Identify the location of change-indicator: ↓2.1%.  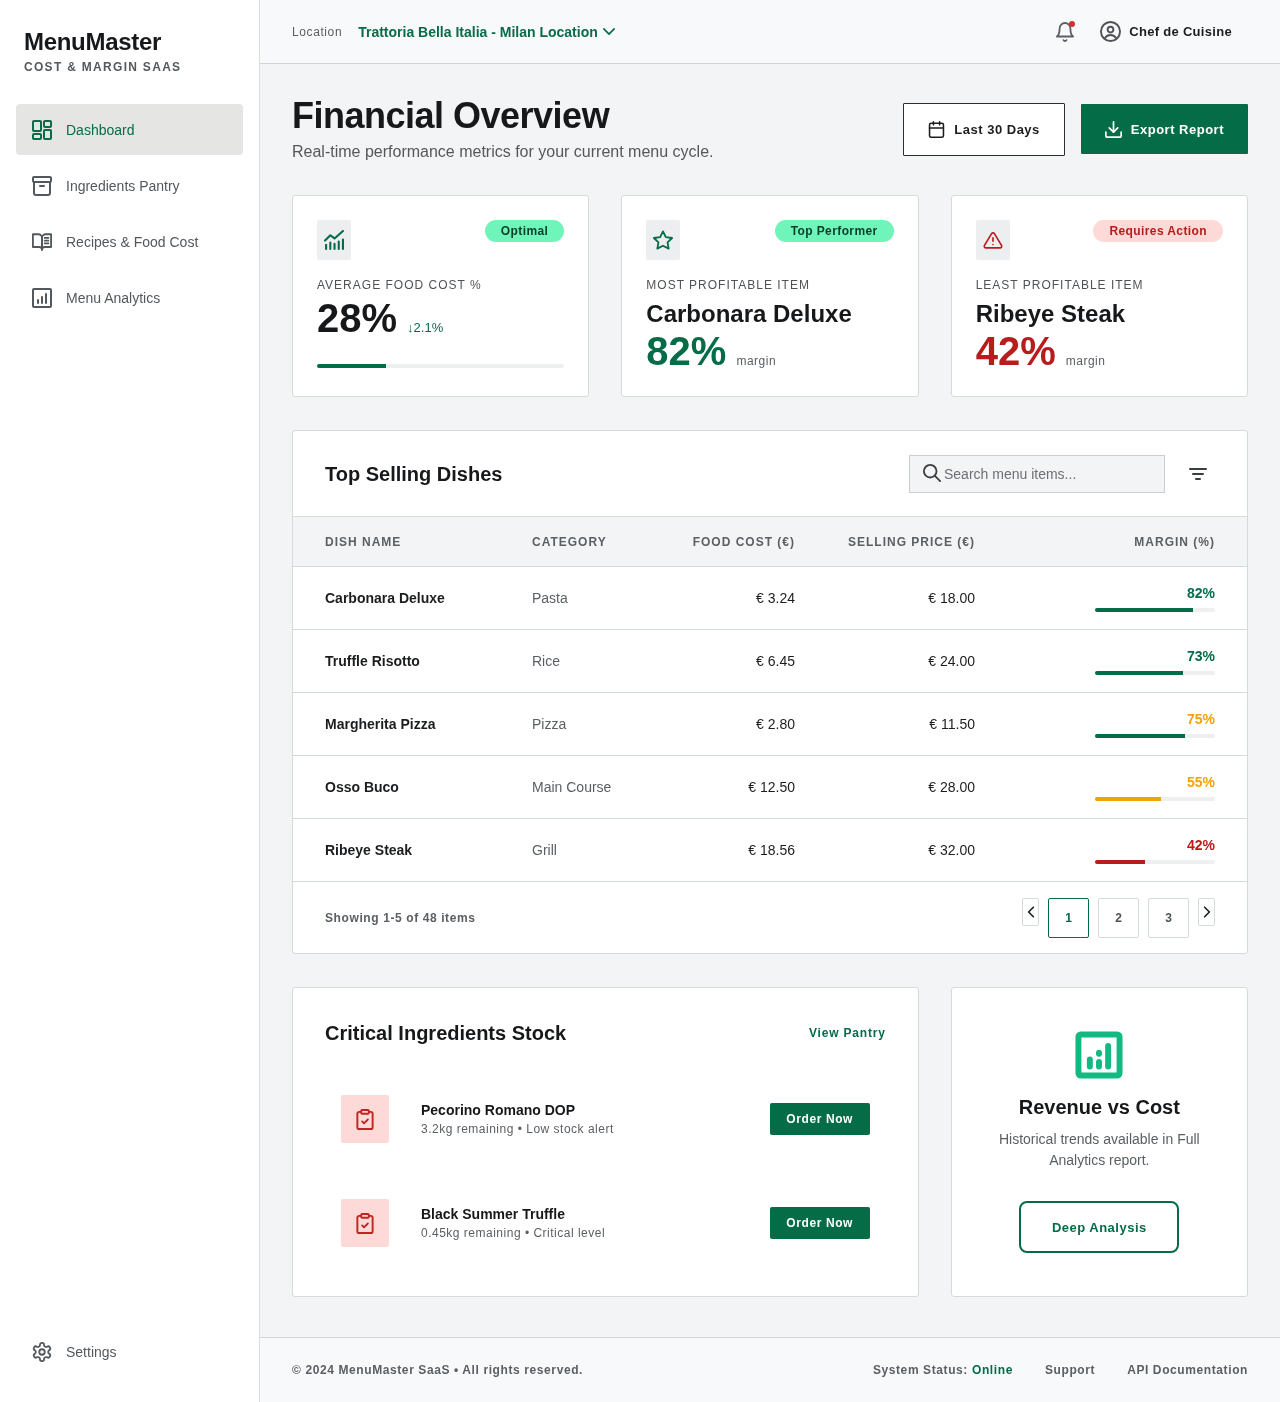
(425, 327).